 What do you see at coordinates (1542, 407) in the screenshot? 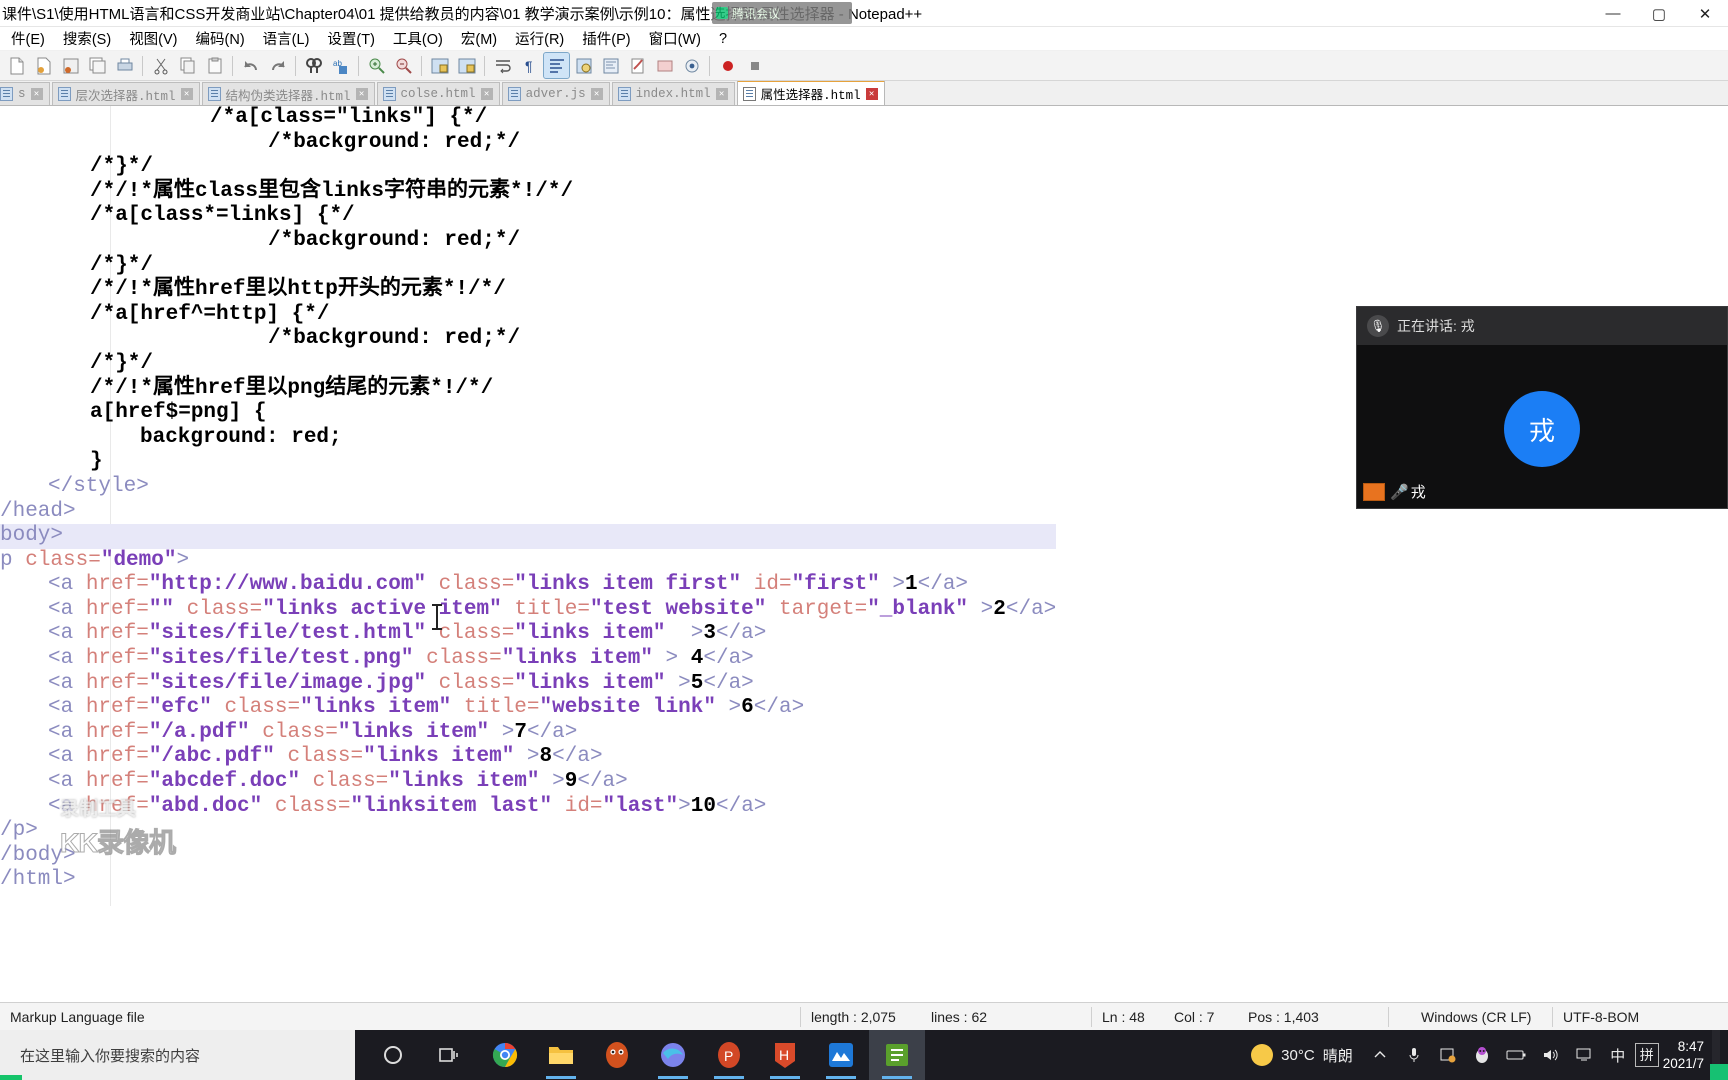
I see `tencent-meeting-video-panel: 🎙 正在讲话: 戎 戎 🎤 戎` at bounding box center [1542, 407].